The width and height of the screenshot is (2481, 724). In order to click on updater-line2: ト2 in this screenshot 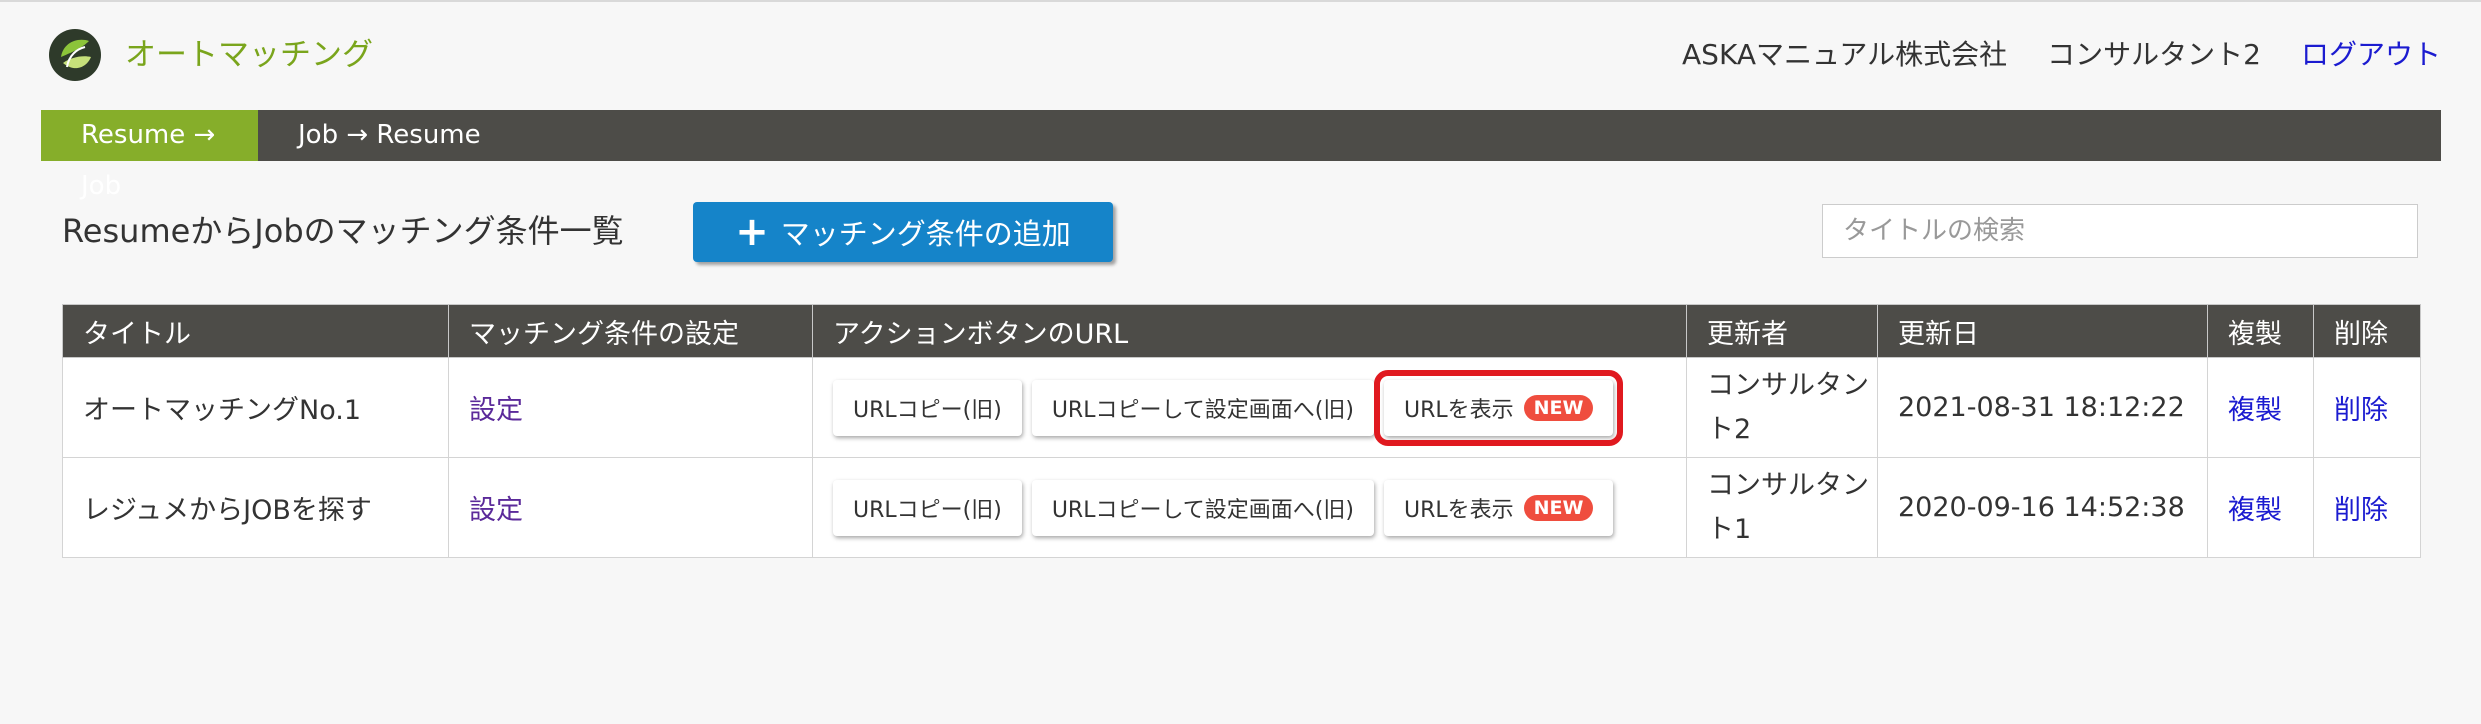, I will do `click(1729, 429)`.